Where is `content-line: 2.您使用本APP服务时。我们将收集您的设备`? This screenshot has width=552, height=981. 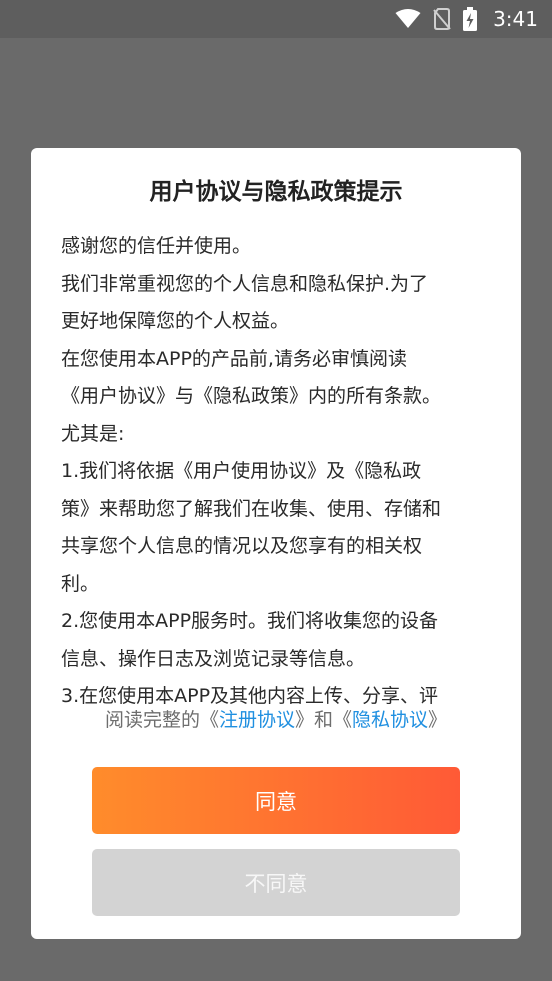
content-line: 2.您使用本APP服务时。我们将收集您的设备 is located at coordinates (250, 621).